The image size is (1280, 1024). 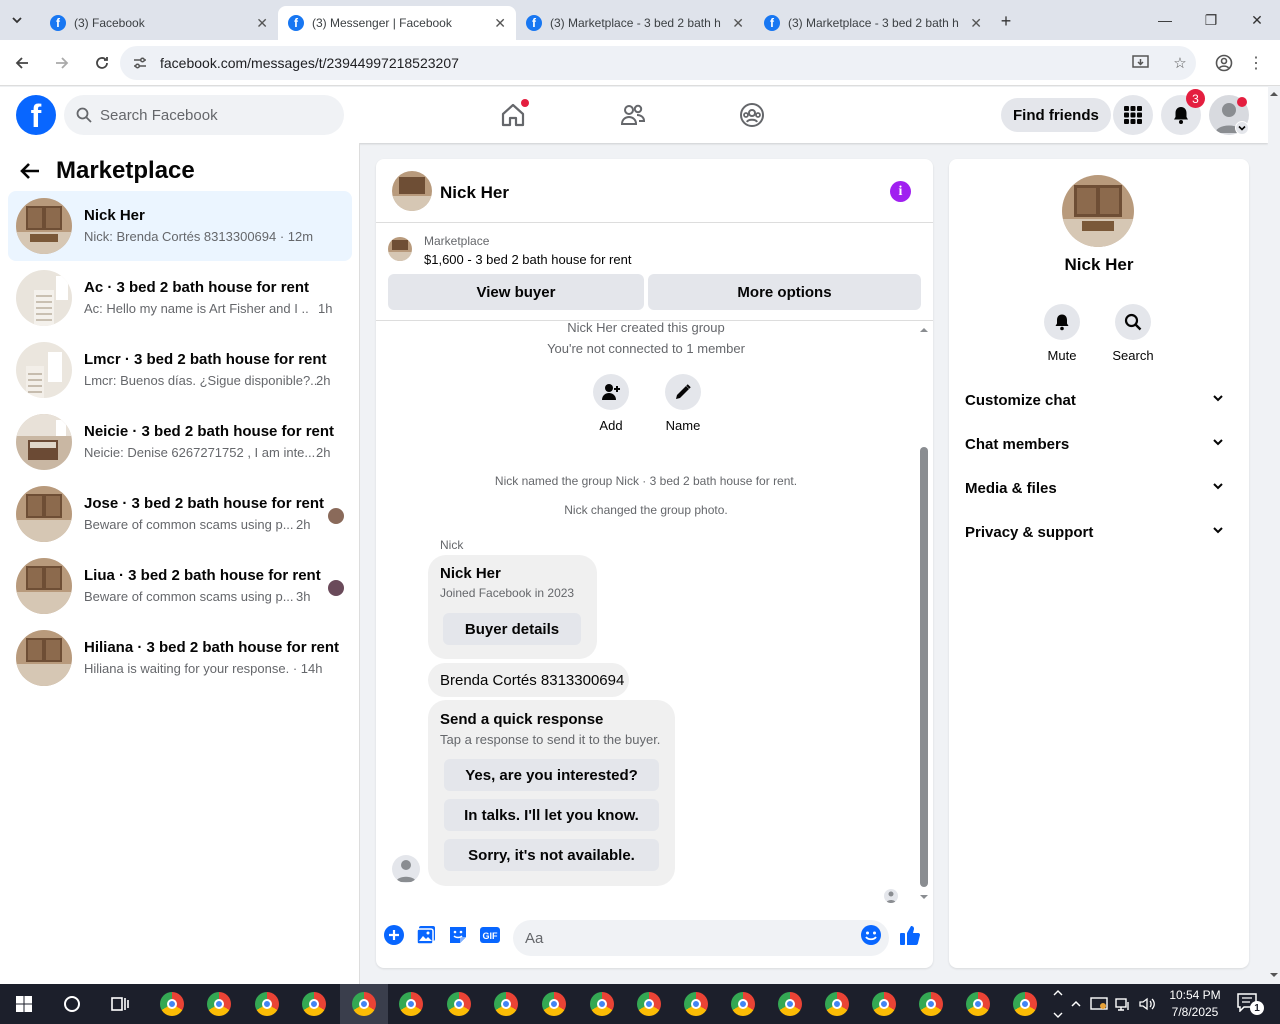 I want to click on thumbs-up-icon, so click(x=910, y=935).